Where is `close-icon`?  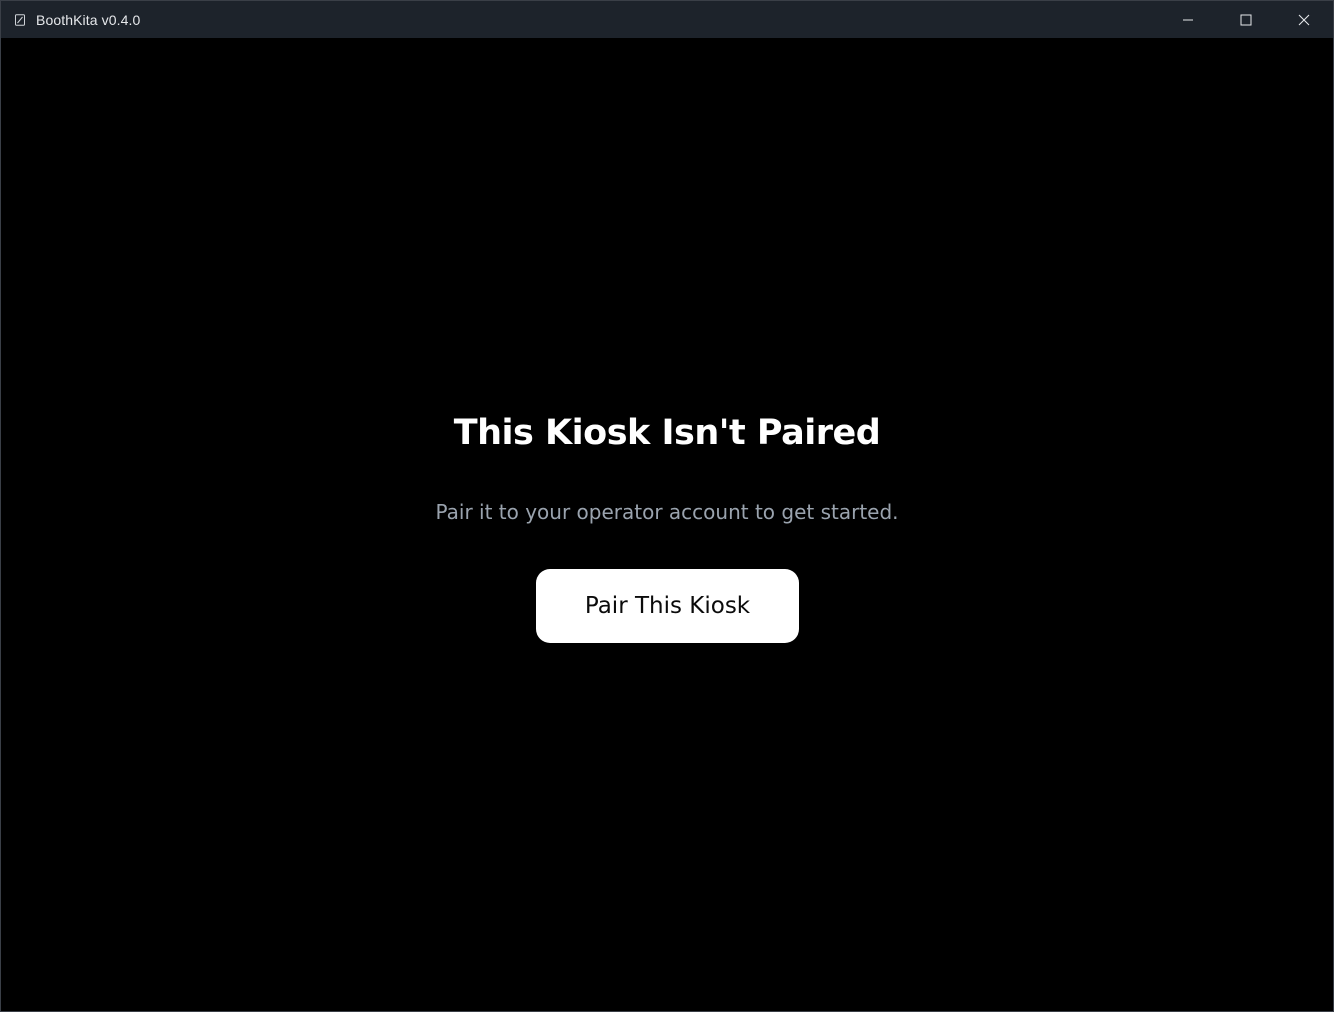
close-icon is located at coordinates (1304, 19).